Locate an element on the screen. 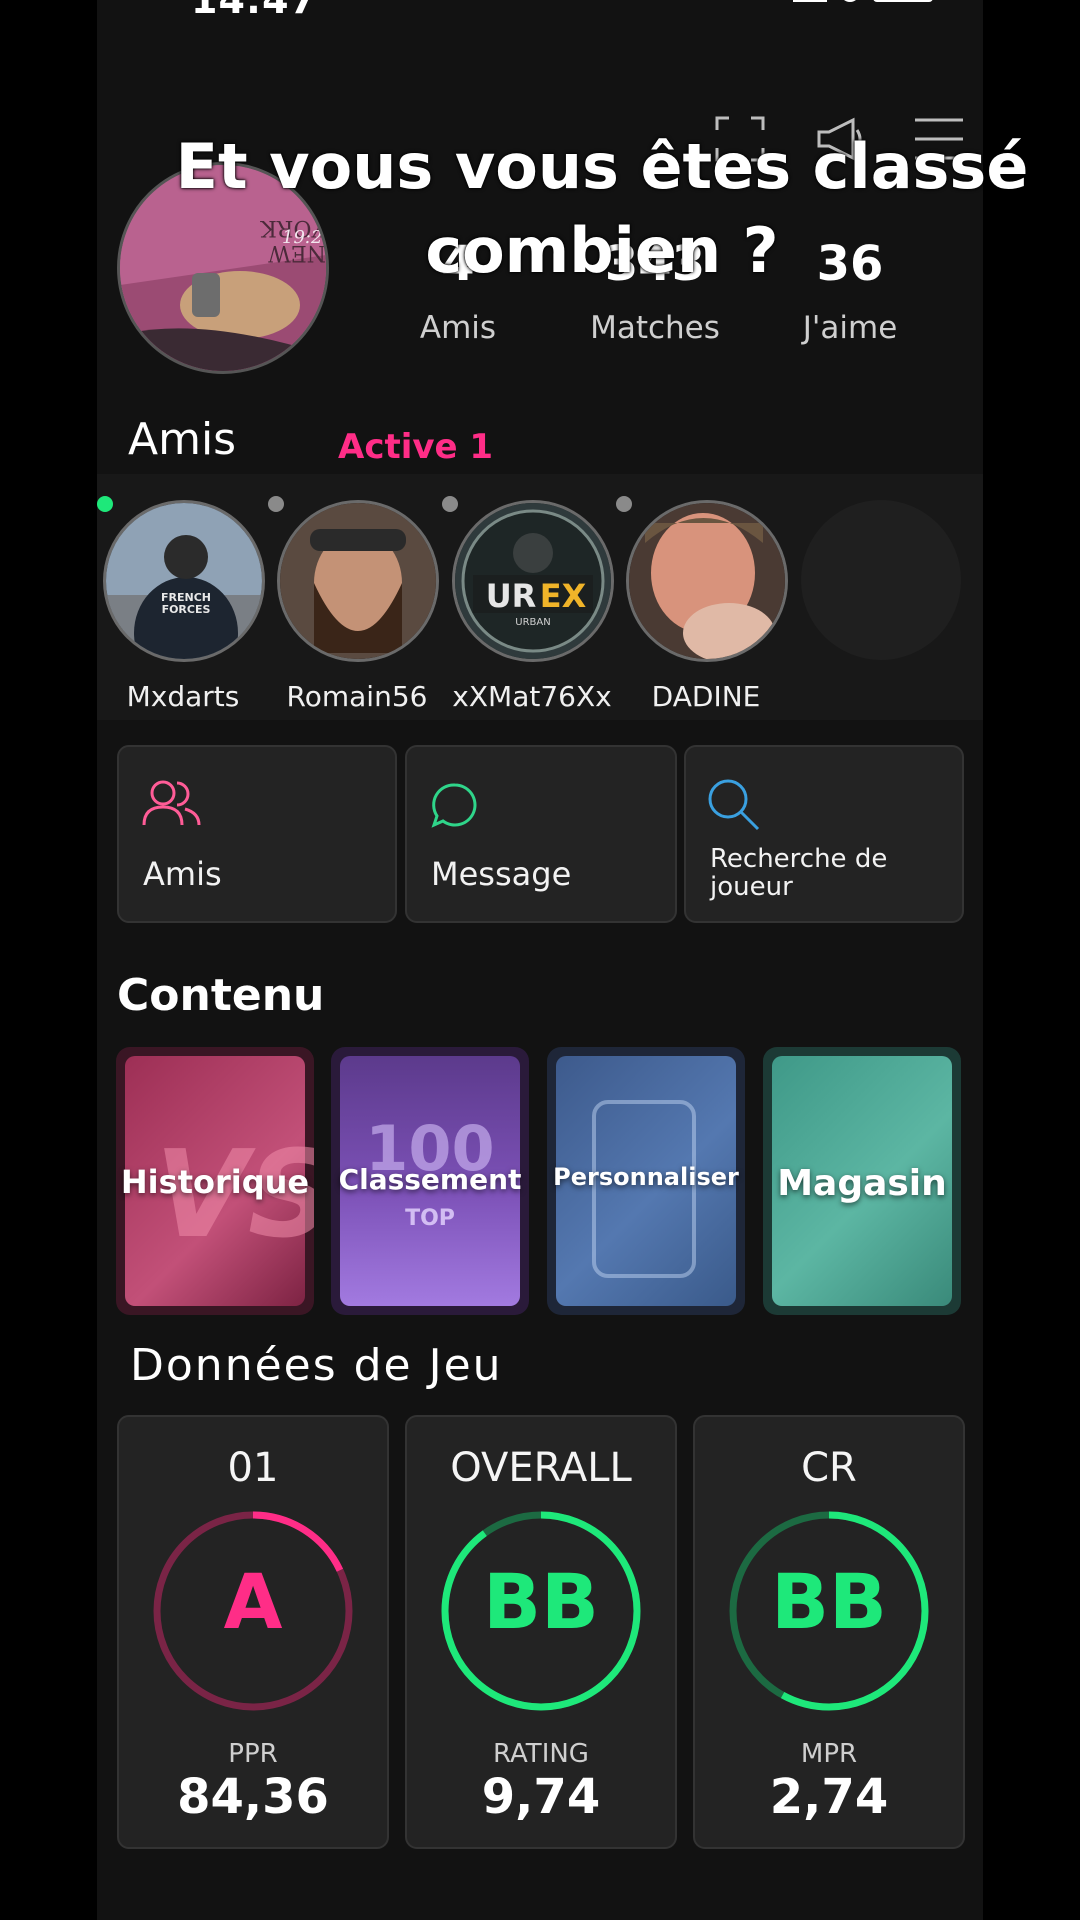 Image resolution: width=1080 pixels, height=1920 pixels. game-card-head: 01 is located at coordinates (253, 1468).